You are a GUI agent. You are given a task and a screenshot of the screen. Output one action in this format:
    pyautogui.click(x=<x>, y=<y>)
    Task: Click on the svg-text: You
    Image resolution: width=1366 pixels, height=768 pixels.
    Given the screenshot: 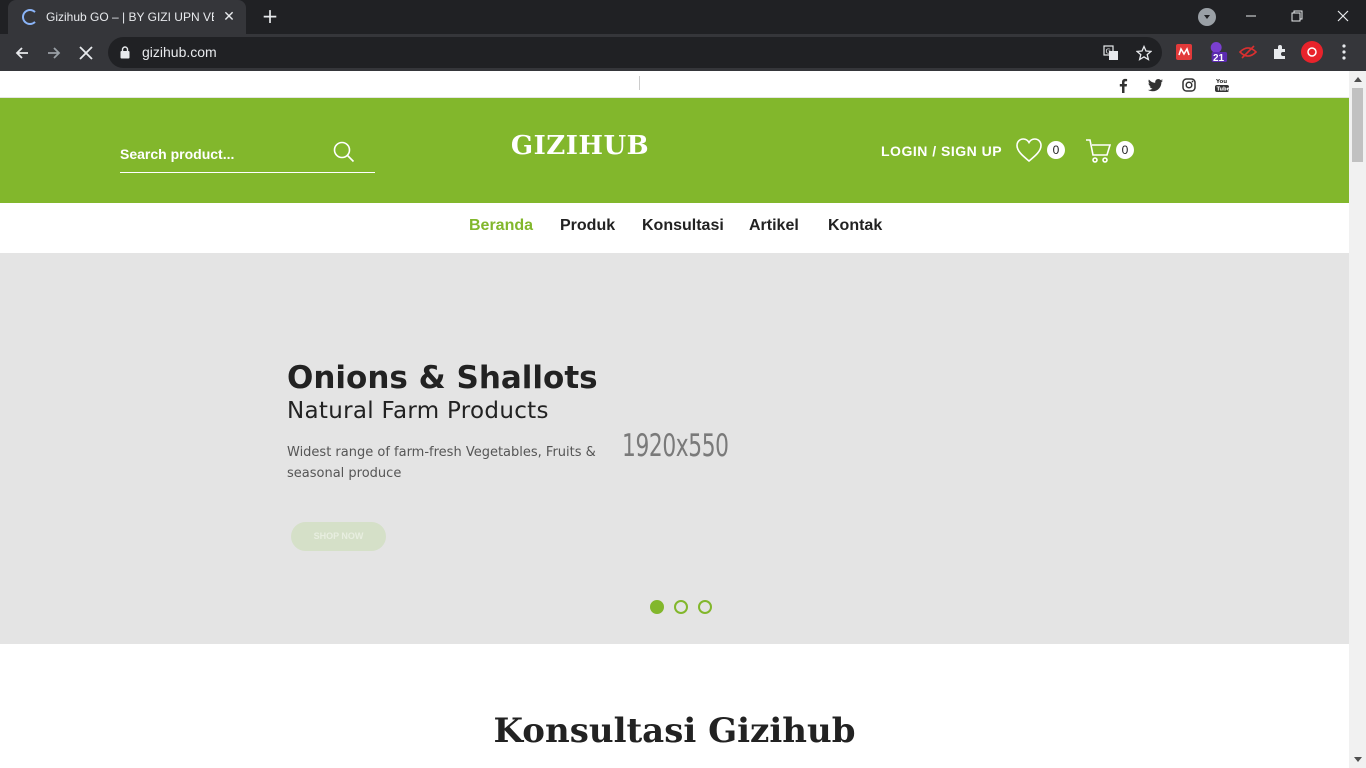 What is the action you would take?
    pyautogui.click(x=1221, y=82)
    